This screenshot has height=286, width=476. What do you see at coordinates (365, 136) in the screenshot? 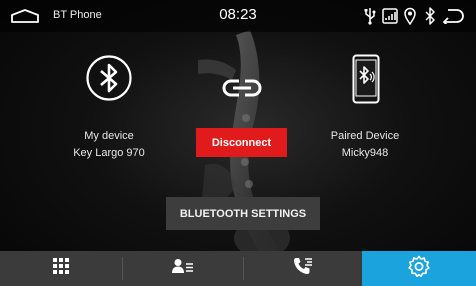
I see `paired-device-label: Paired Device` at bounding box center [365, 136].